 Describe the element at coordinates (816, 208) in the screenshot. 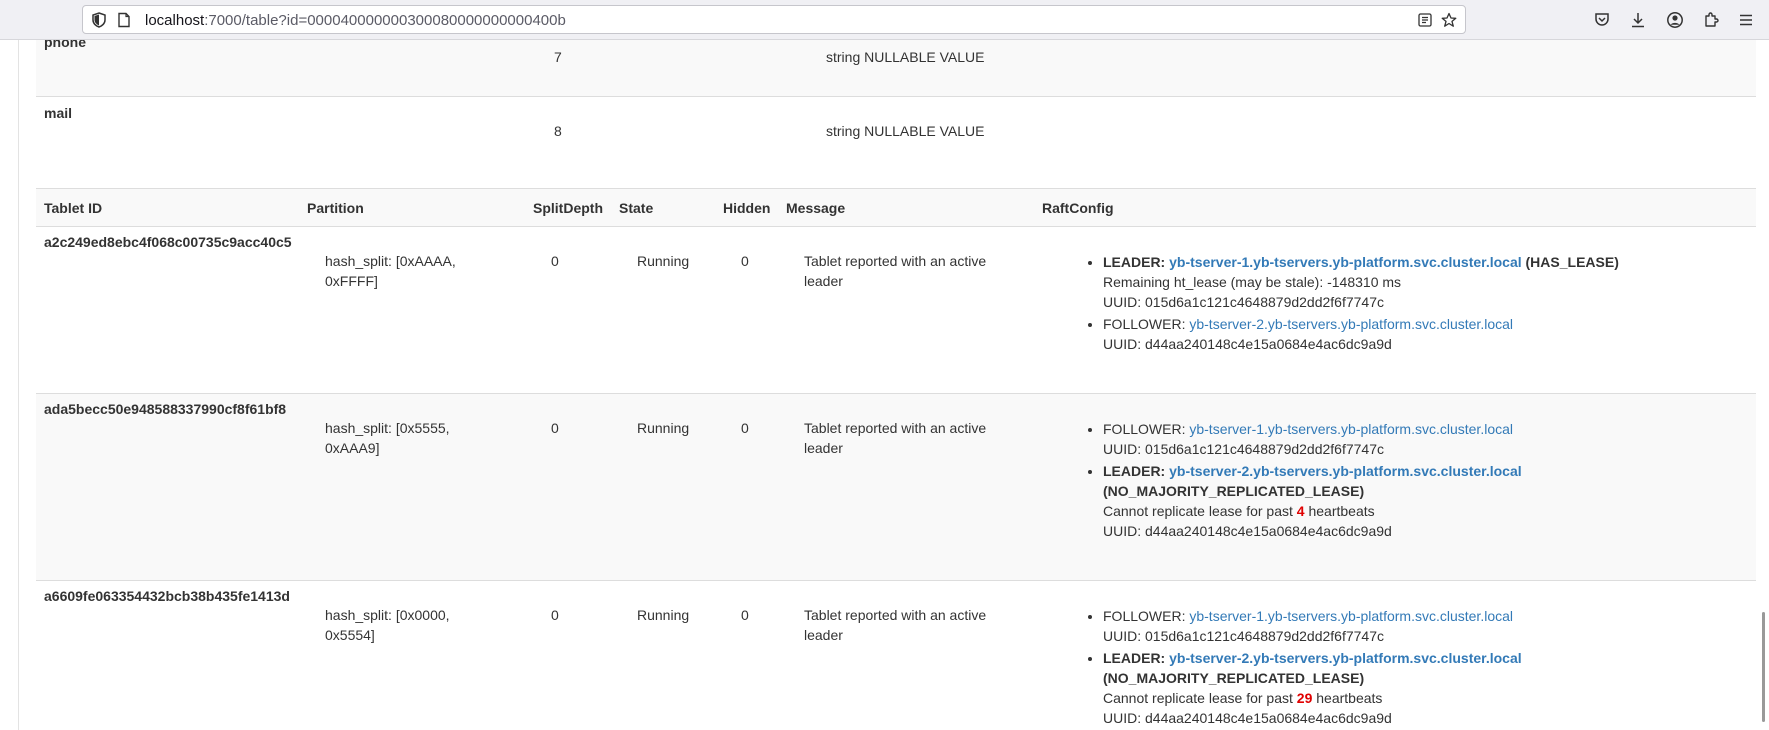

I see `header-message: Message` at that location.